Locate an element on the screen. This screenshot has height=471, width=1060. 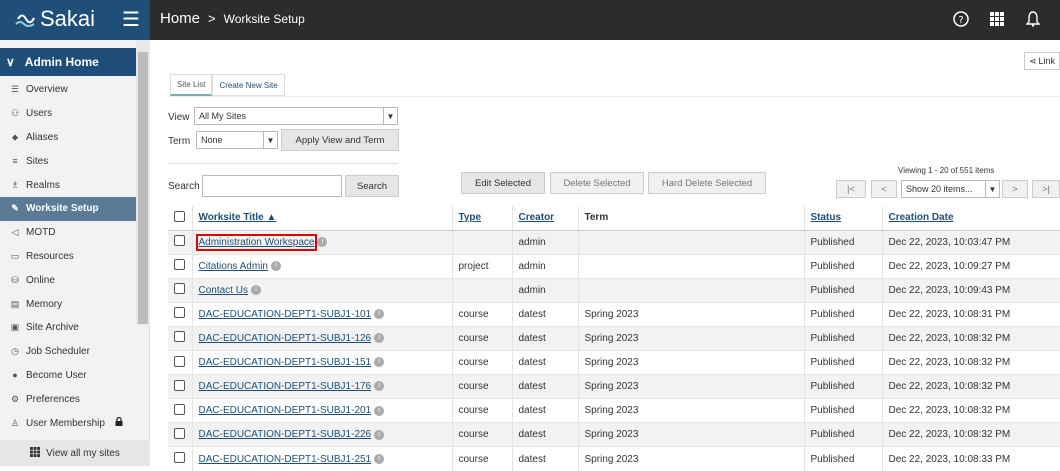
page-next-button: > is located at coordinates (1015, 189).